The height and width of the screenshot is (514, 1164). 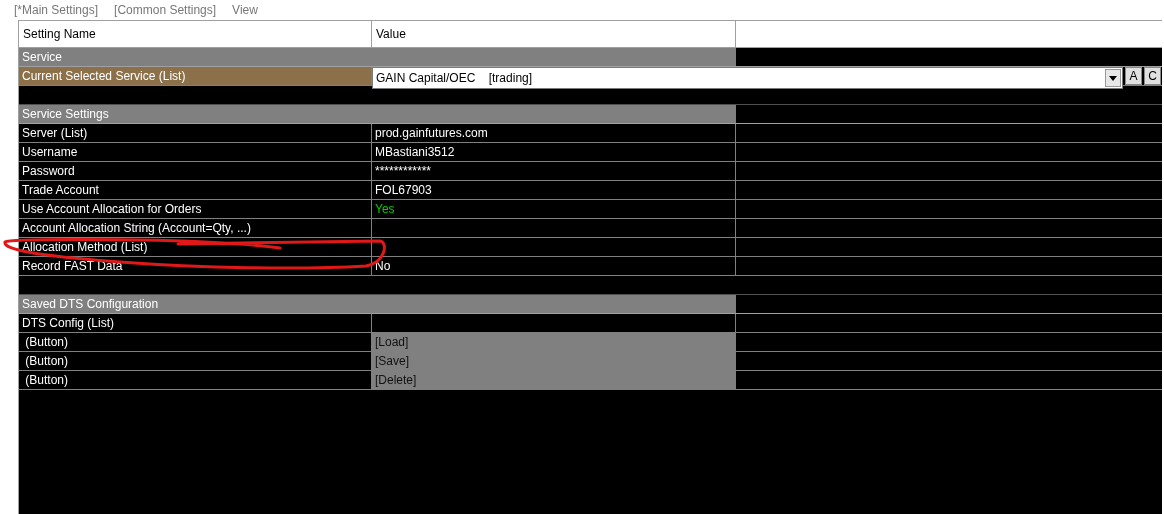 What do you see at coordinates (195, 34) in the screenshot?
I see `column-header: Setting Name` at bounding box center [195, 34].